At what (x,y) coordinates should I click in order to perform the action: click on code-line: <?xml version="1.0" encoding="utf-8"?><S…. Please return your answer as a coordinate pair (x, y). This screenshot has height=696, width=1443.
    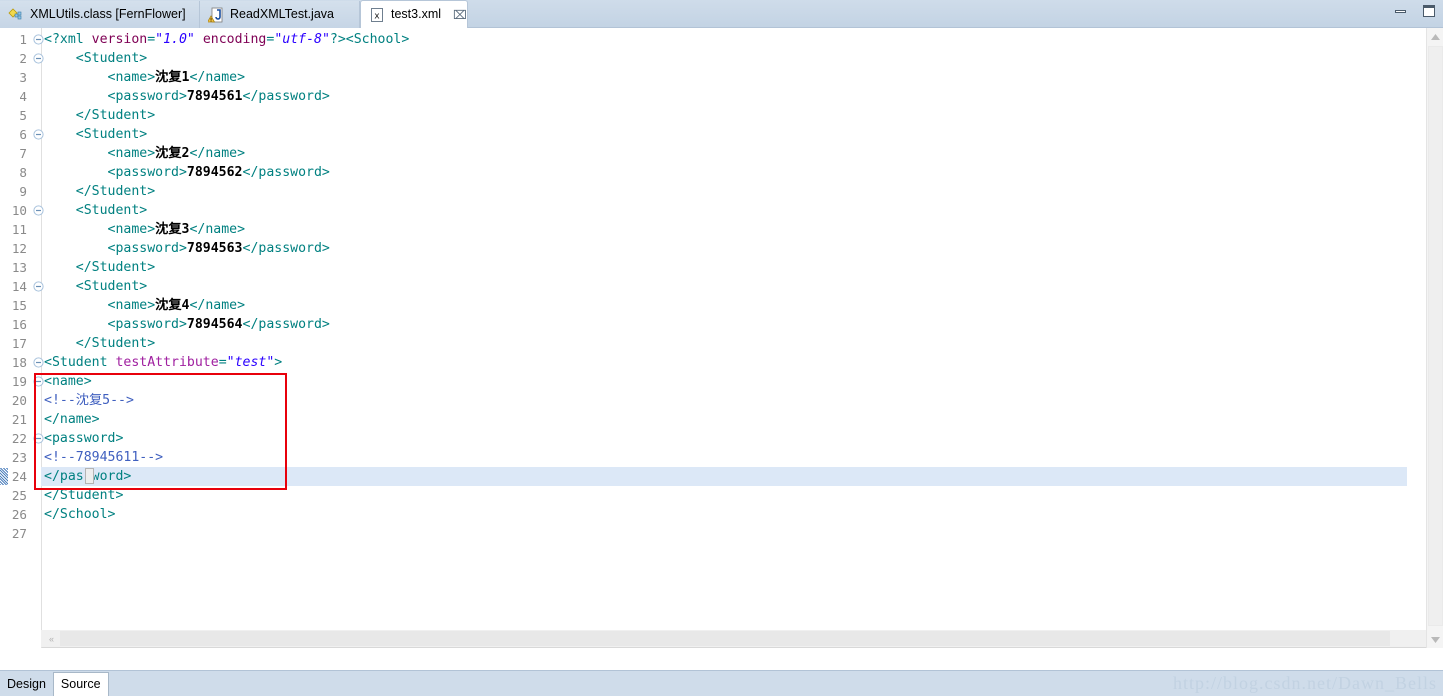
    Looking at the image, I should click on (725, 39).